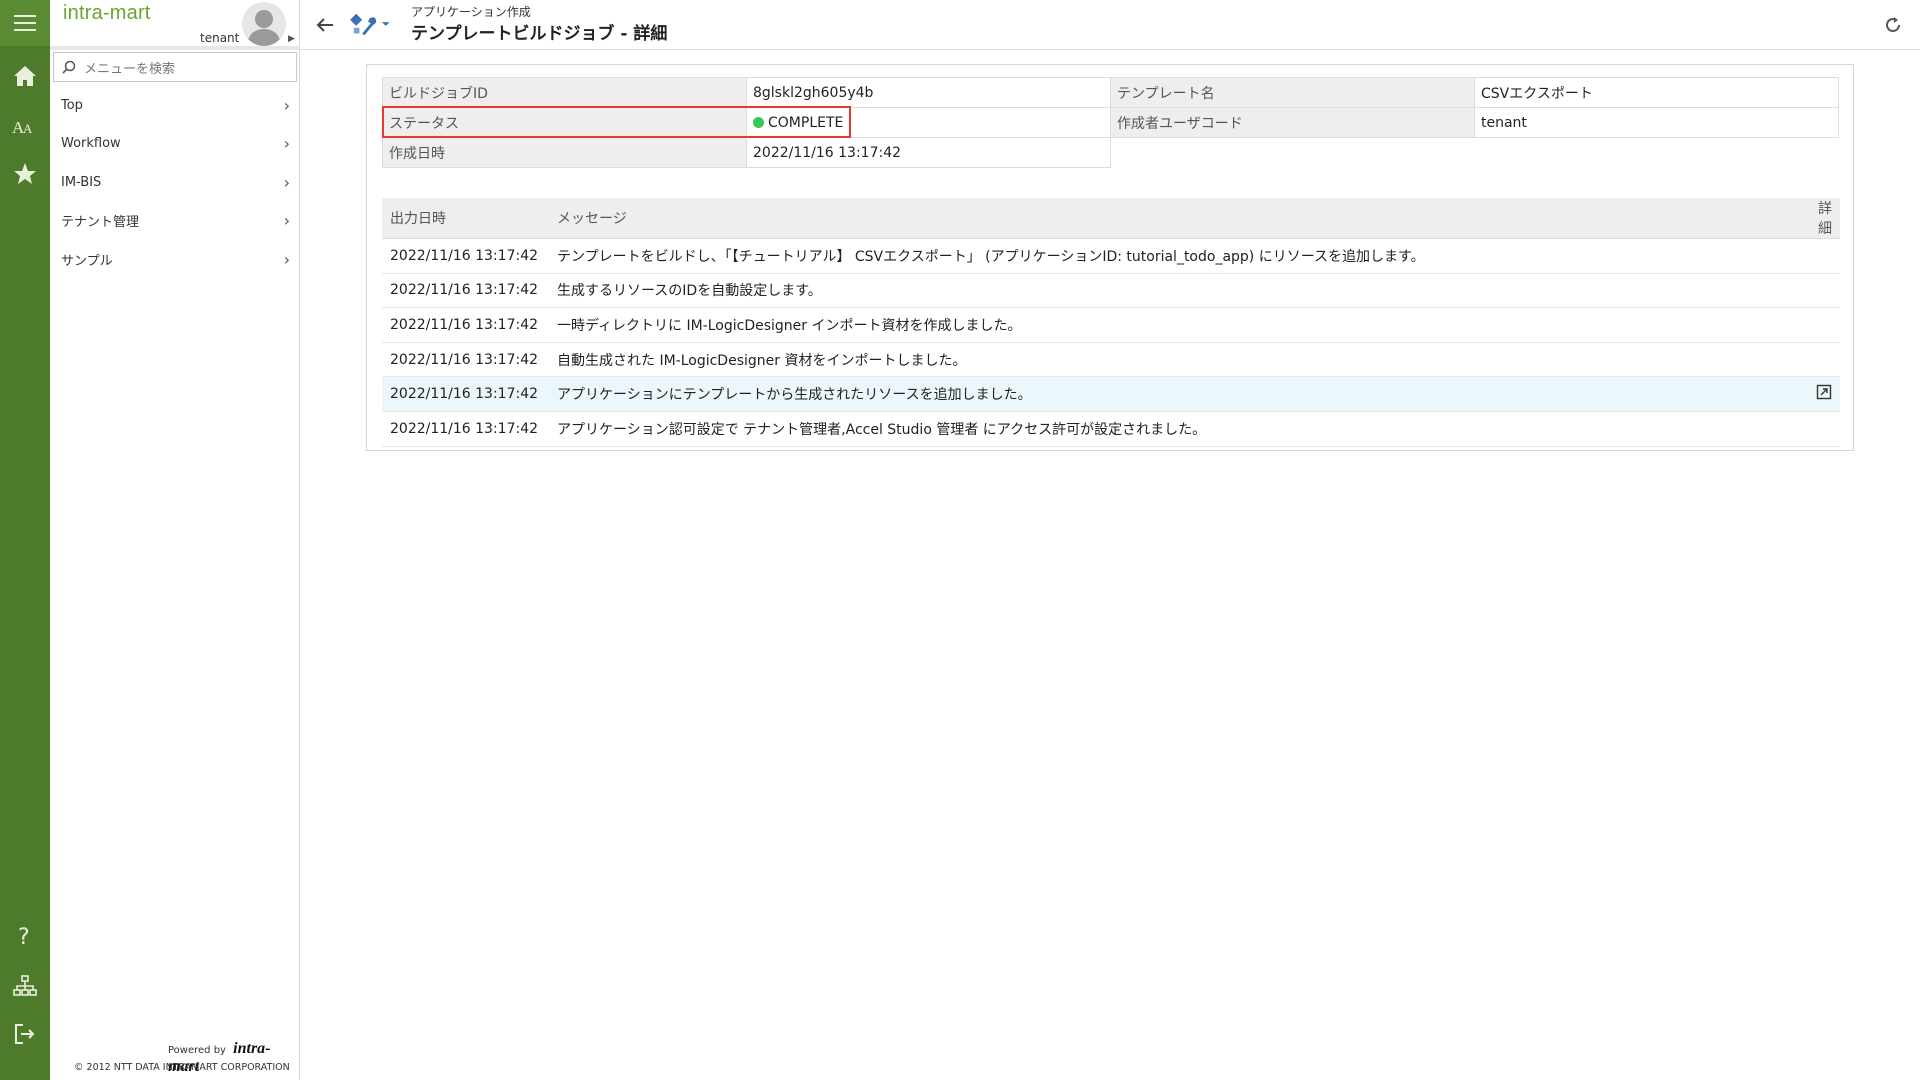 The height and width of the screenshot is (1080, 1920). Describe the element at coordinates (1292, 92) in the screenshot. I see `template-name-label: テンプレート名` at that location.